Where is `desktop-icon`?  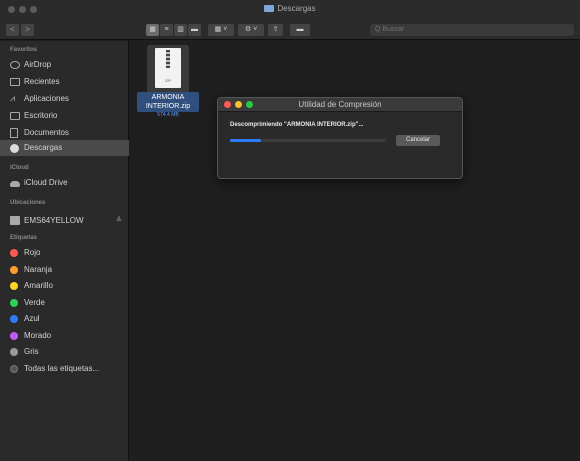
desktop-icon is located at coordinates (15, 116).